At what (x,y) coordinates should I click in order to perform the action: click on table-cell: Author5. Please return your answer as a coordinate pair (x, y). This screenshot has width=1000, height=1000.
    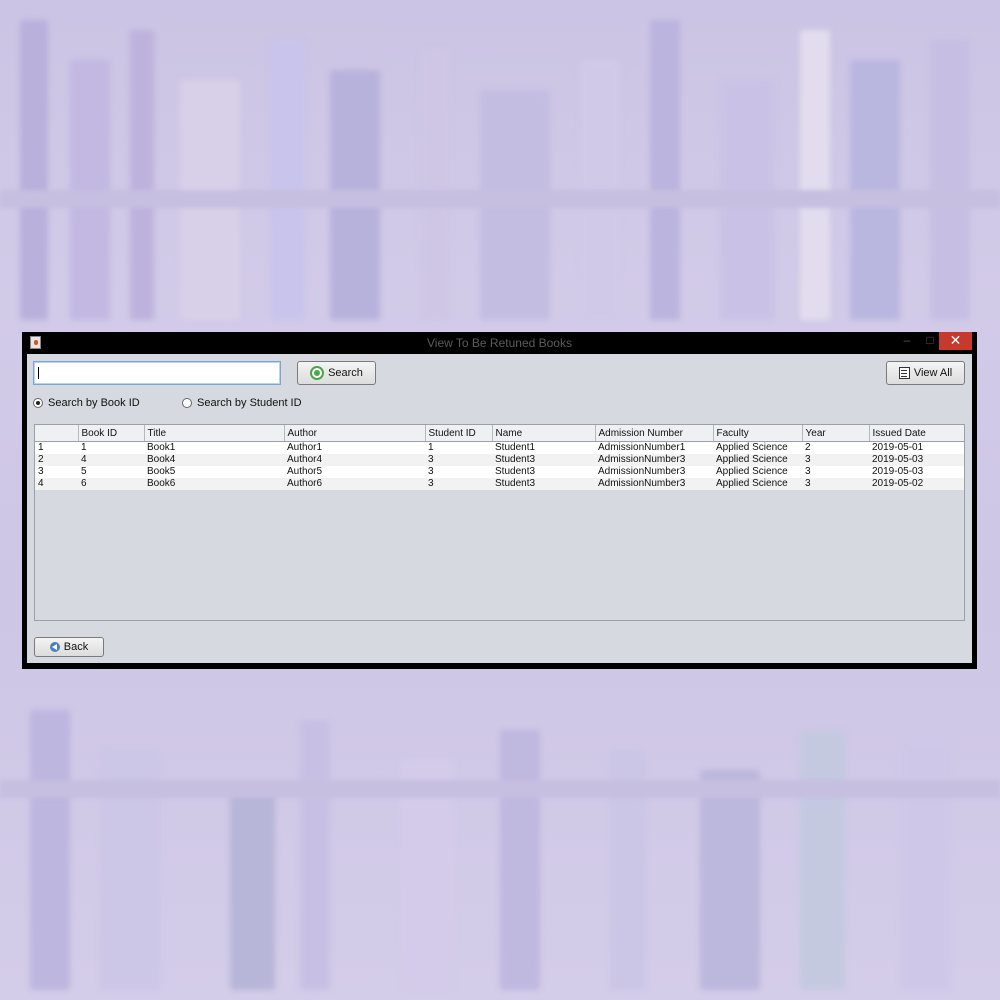
    Looking at the image, I should click on (354, 472).